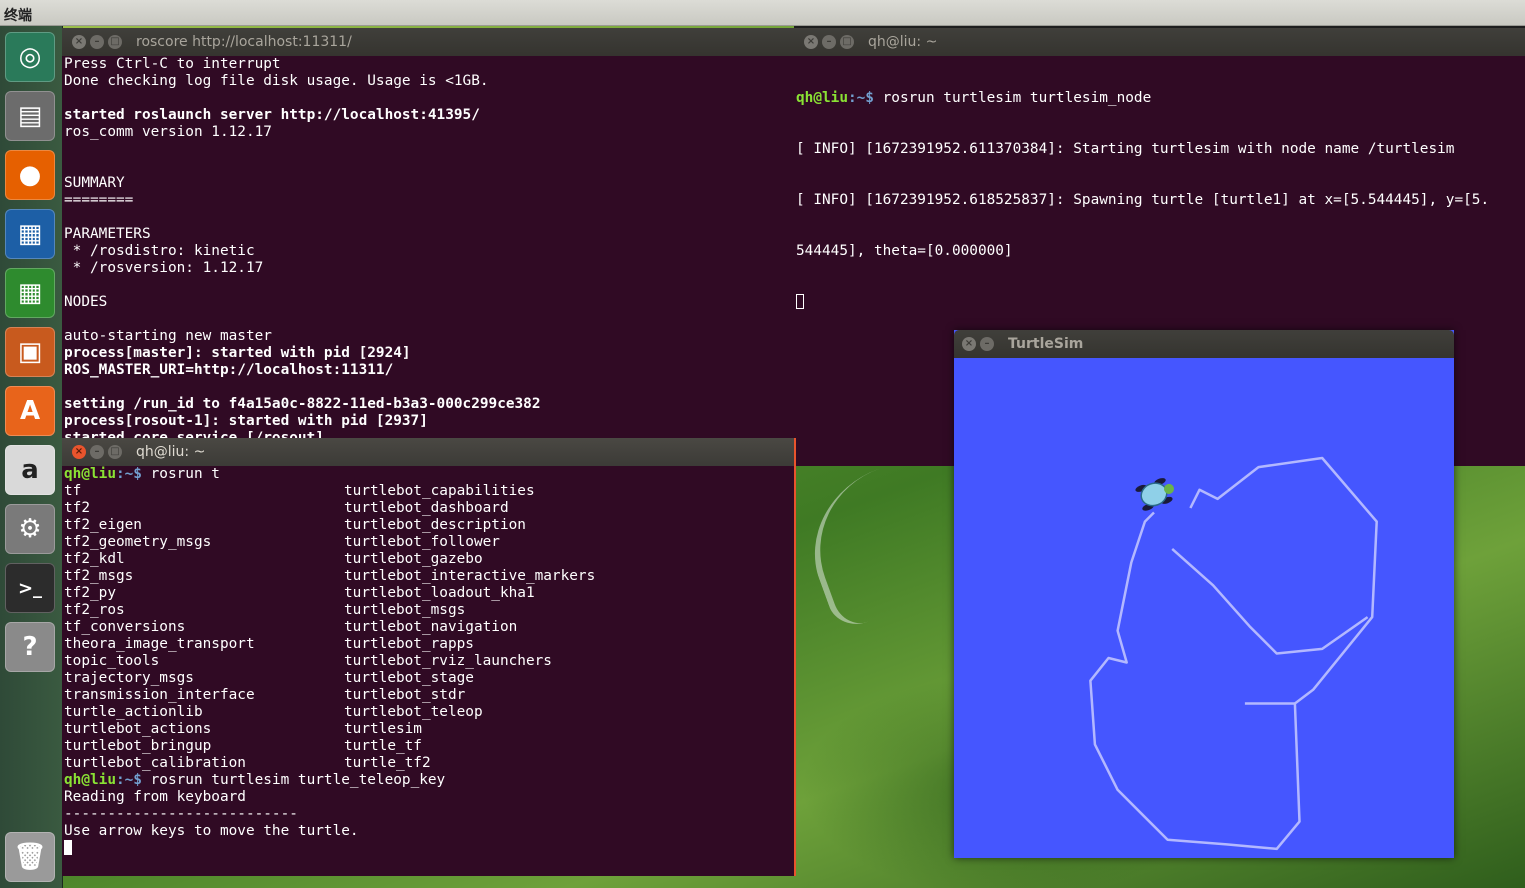  I want to click on firefox-icon: ●, so click(30, 175).